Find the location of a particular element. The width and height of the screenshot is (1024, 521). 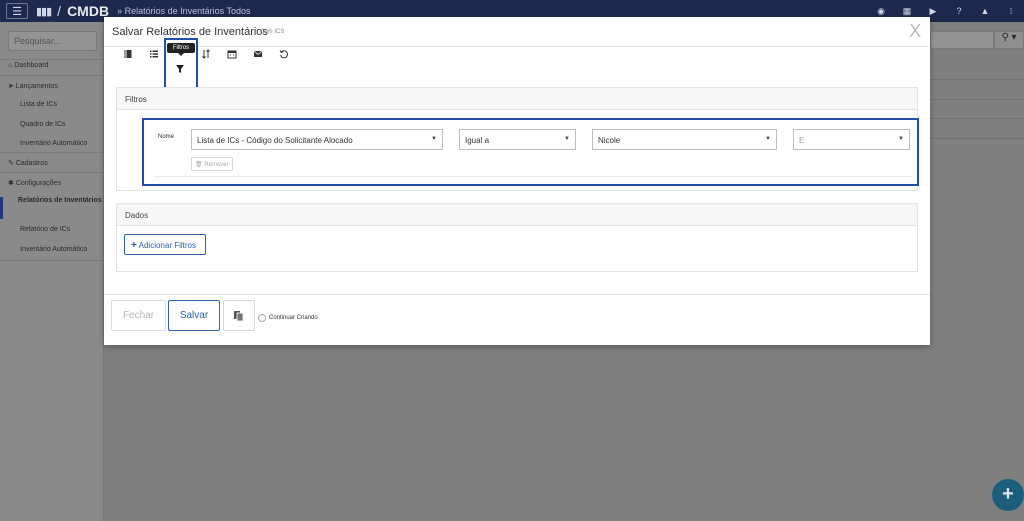

play-icon: ▶ is located at coordinates (933, 11).